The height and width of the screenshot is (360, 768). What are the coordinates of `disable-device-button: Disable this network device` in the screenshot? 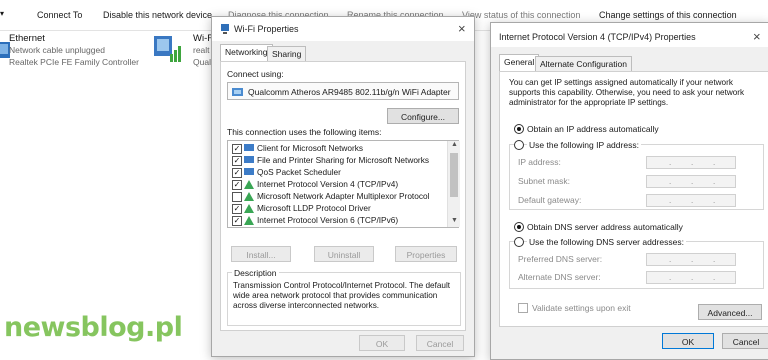 It's located at (157, 15).